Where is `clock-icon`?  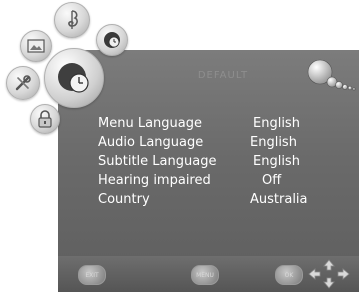
clock-icon is located at coordinates (112, 40).